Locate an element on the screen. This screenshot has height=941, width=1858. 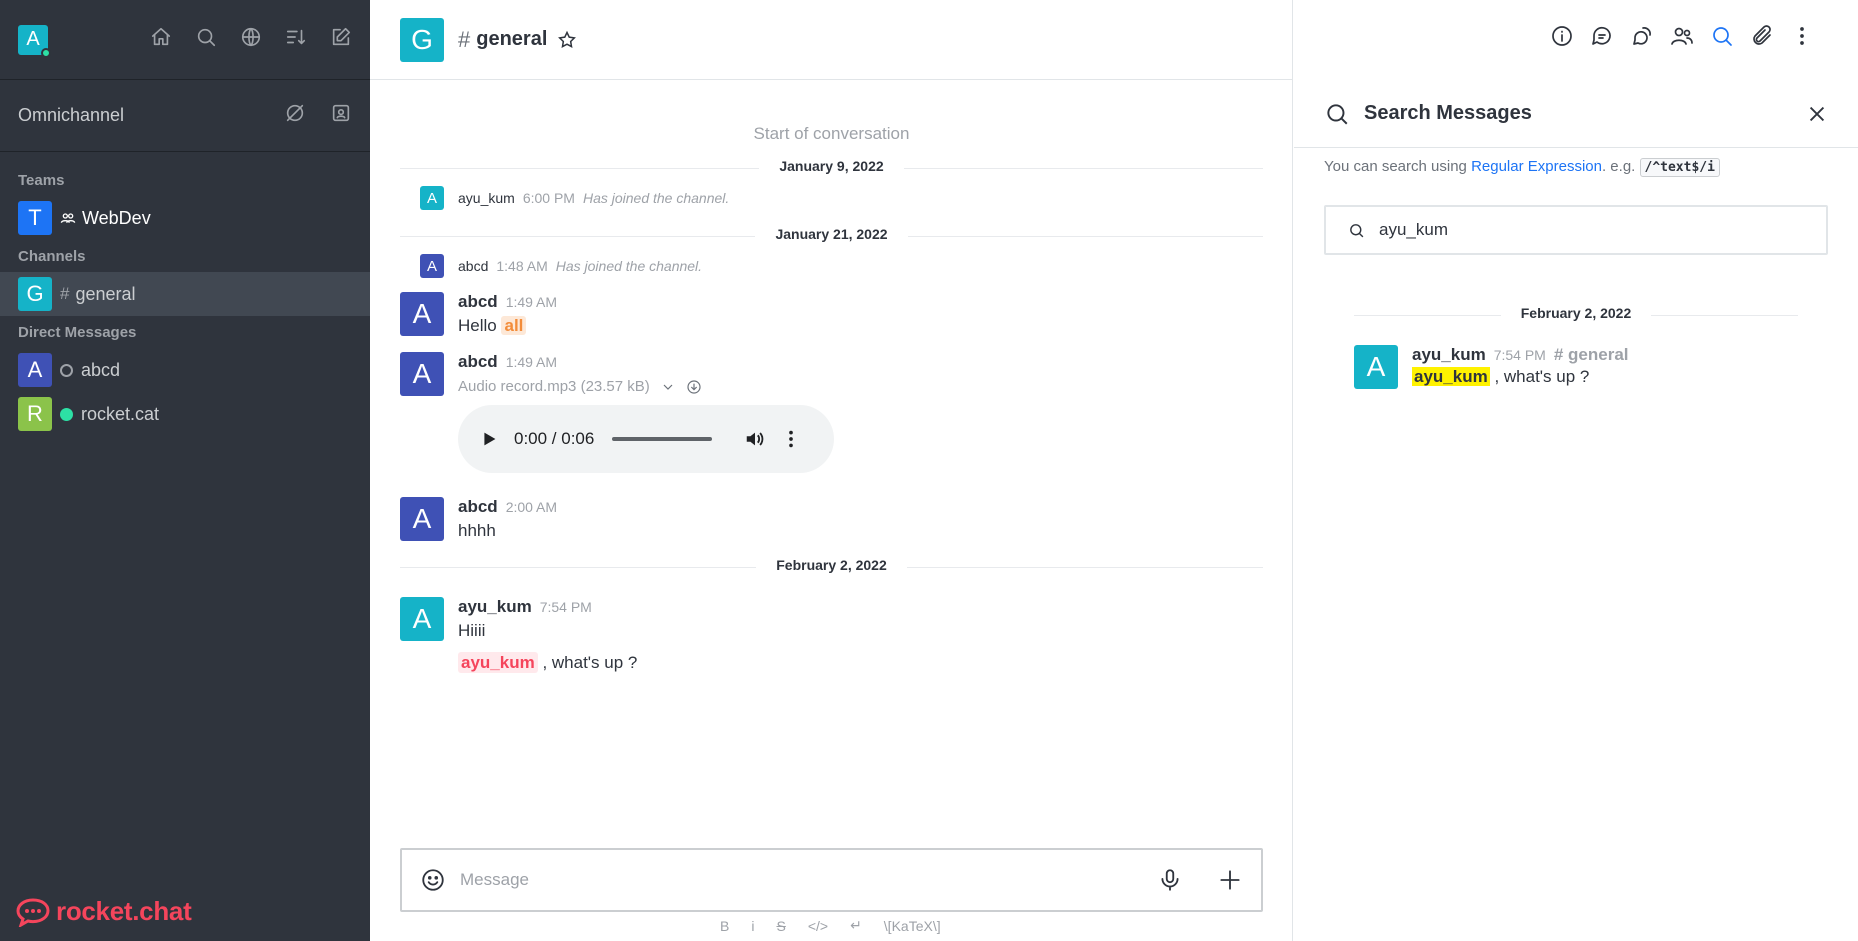
discussions-icon is located at coordinates (1642, 38).